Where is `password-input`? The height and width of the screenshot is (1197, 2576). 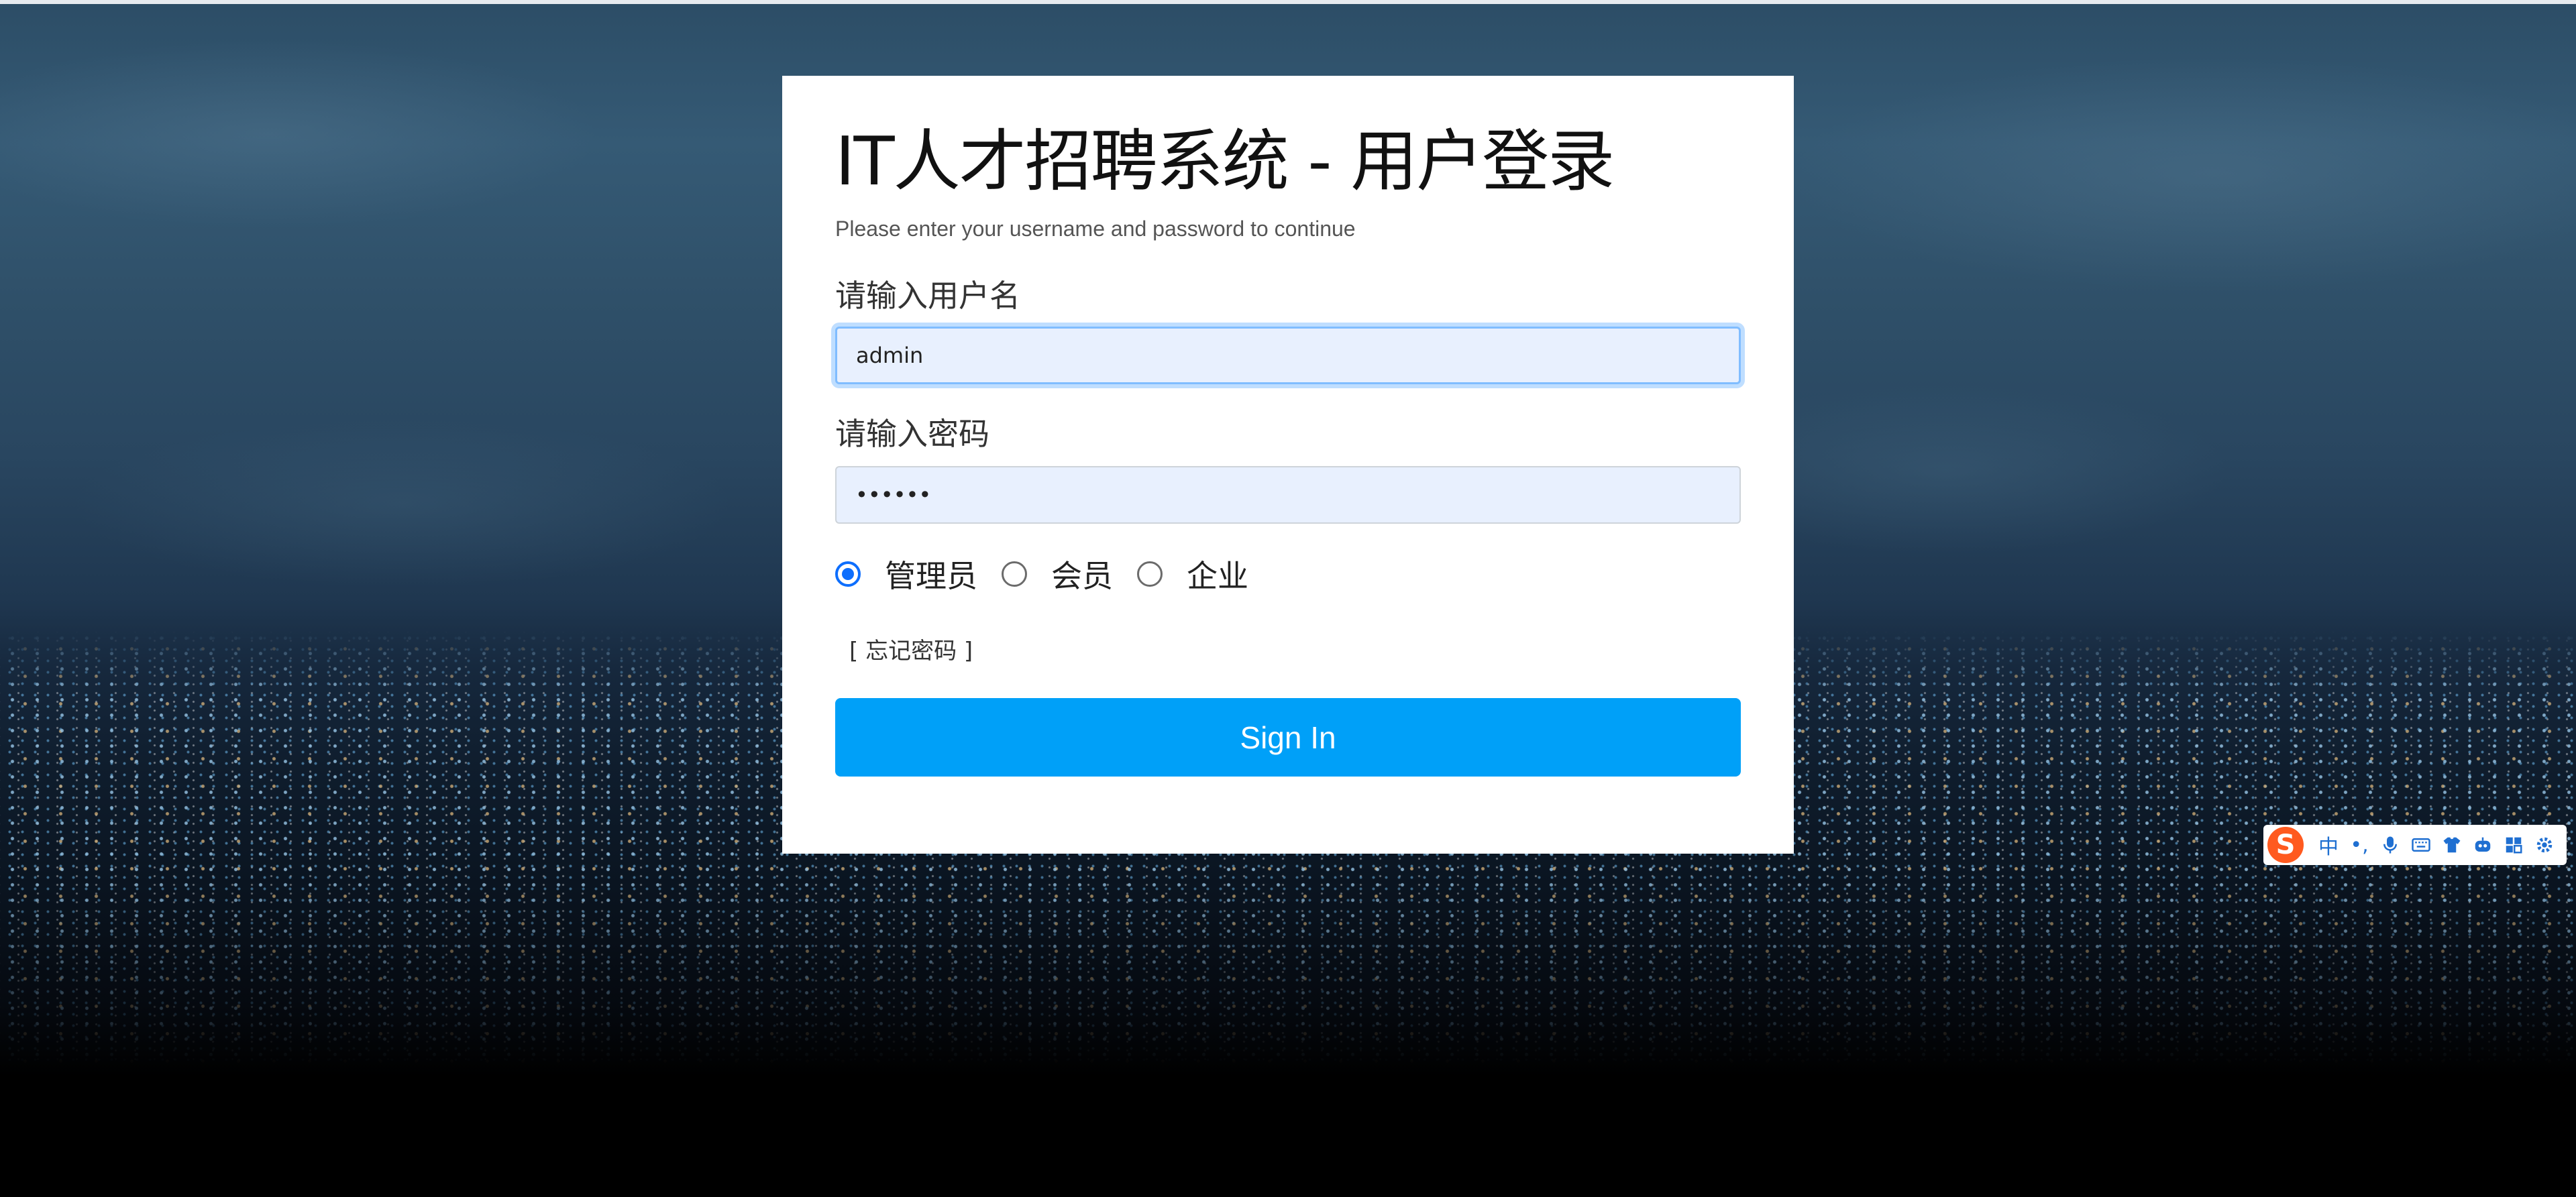
password-input is located at coordinates (1288, 495).